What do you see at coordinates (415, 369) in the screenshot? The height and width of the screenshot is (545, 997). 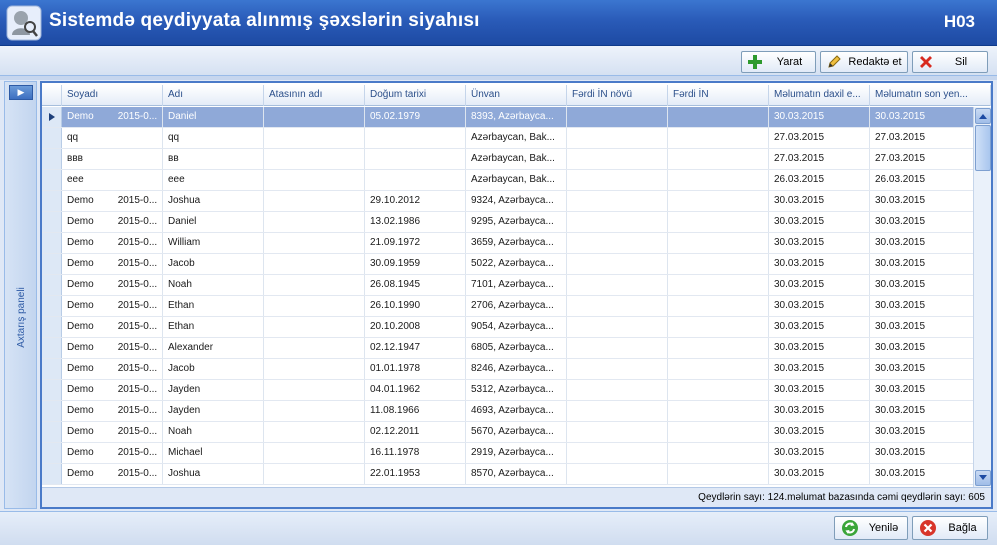 I see `cell-dogum: 01.01.1978` at bounding box center [415, 369].